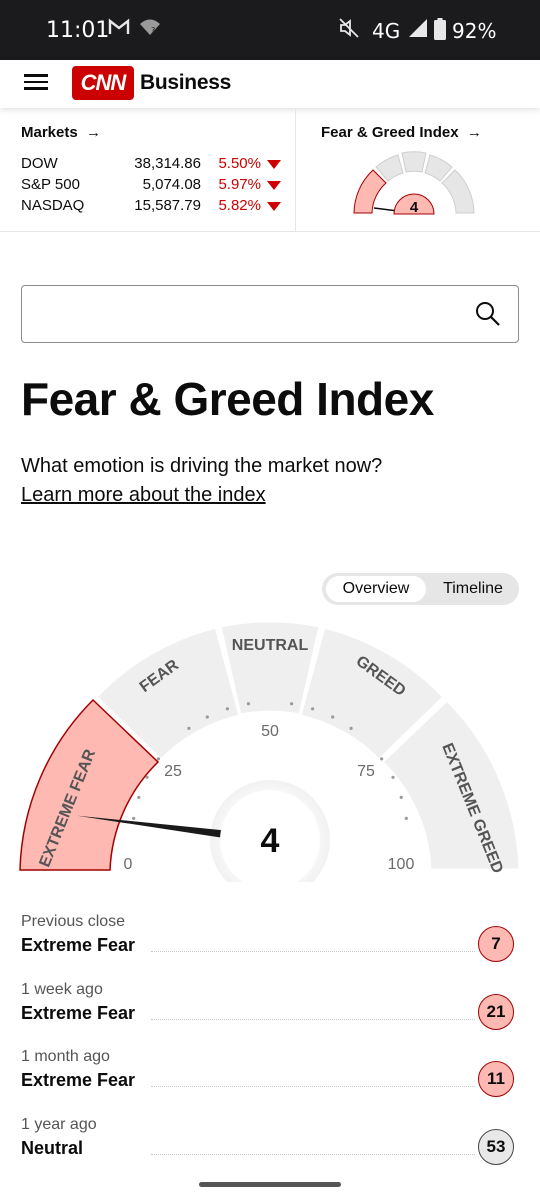 The height and width of the screenshot is (1200, 540). I want to click on tab-timeline: Timeline, so click(473, 589).